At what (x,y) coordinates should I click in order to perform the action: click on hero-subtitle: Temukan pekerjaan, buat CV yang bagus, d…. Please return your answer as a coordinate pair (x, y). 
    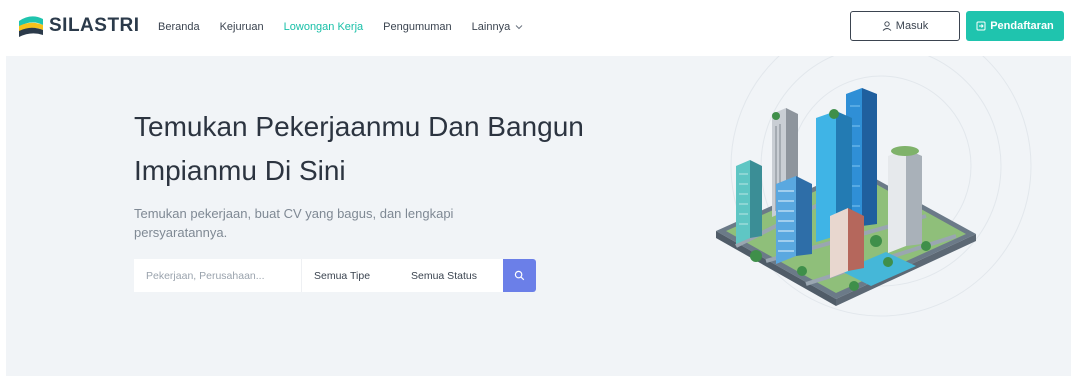
    Looking at the image, I should click on (294, 223).